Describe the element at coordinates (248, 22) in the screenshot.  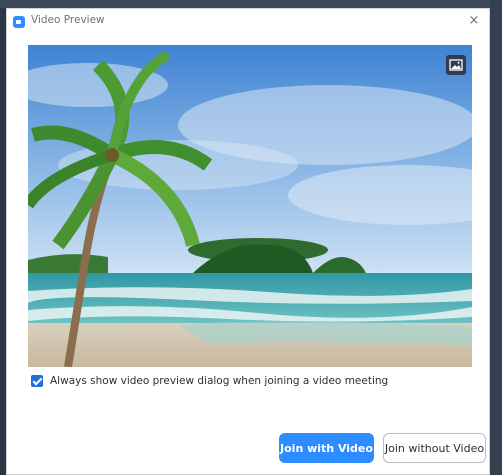
I see `title-bar: Video Preview ×` at that location.